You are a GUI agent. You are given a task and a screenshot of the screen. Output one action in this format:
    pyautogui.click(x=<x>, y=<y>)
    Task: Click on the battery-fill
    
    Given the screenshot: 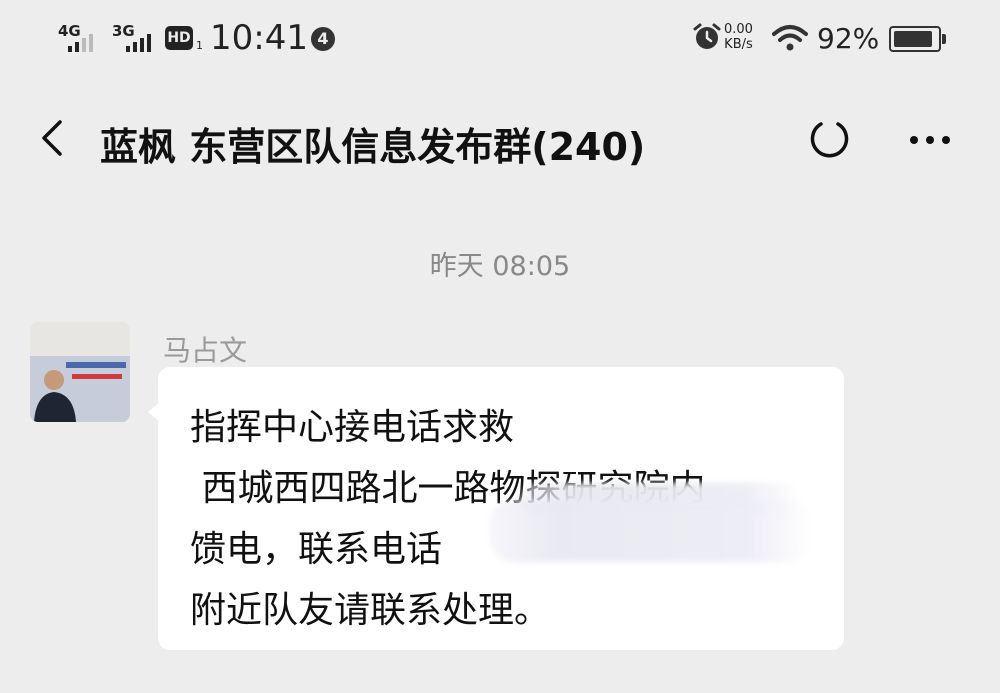 What is the action you would take?
    pyautogui.click(x=913, y=39)
    